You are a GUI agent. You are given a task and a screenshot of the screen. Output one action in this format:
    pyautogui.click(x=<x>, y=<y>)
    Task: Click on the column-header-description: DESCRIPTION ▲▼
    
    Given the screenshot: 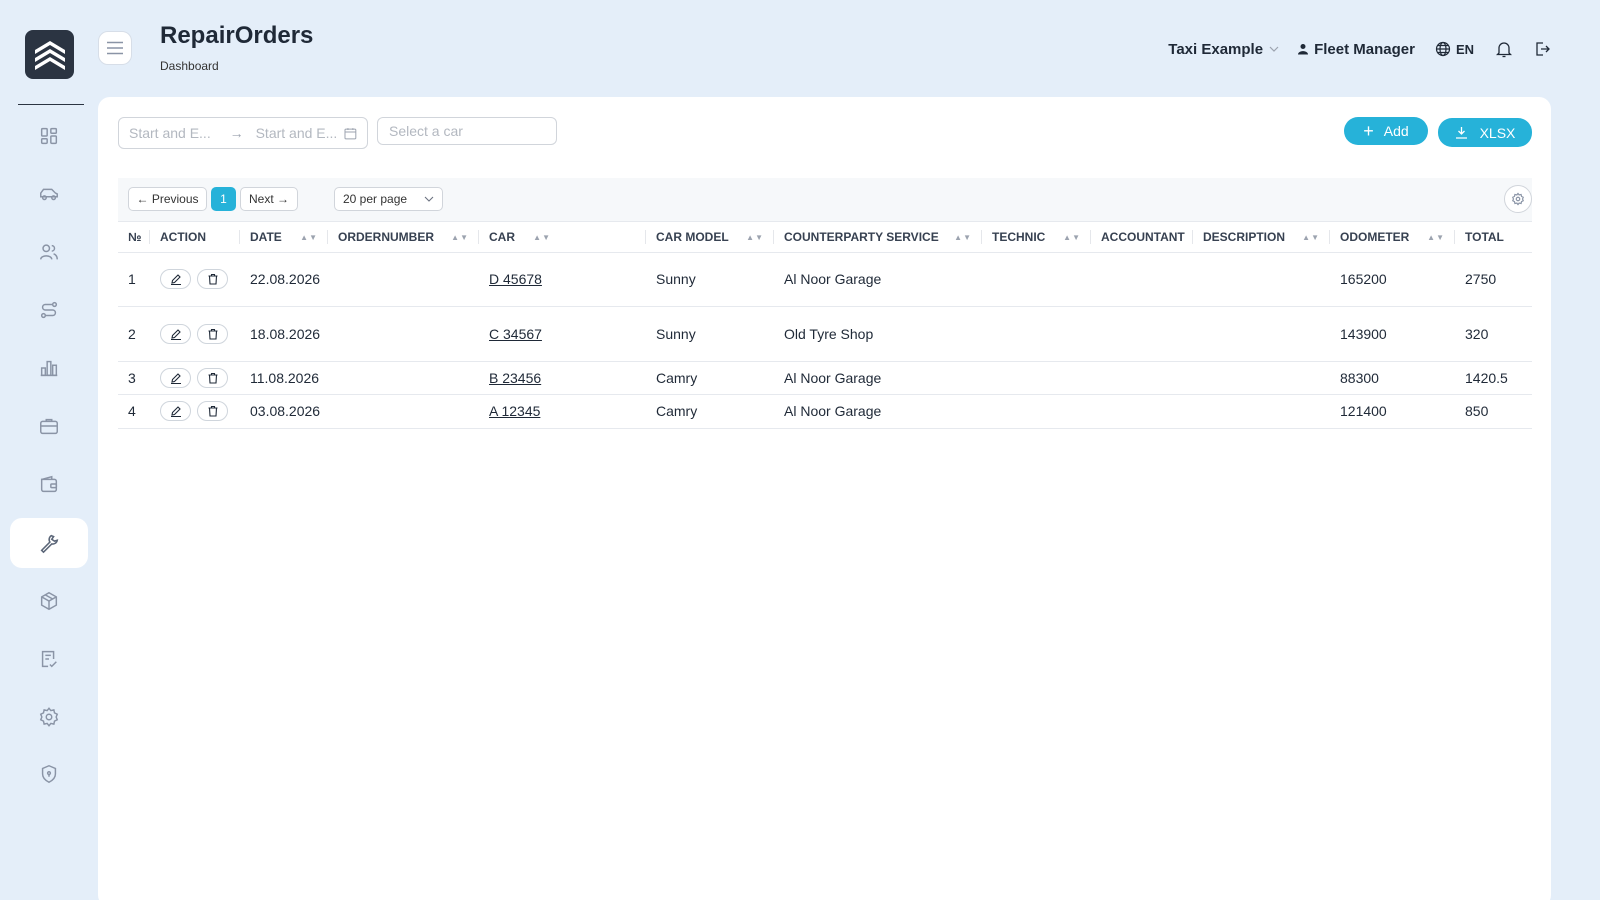 What is the action you would take?
    pyautogui.click(x=1261, y=237)
    